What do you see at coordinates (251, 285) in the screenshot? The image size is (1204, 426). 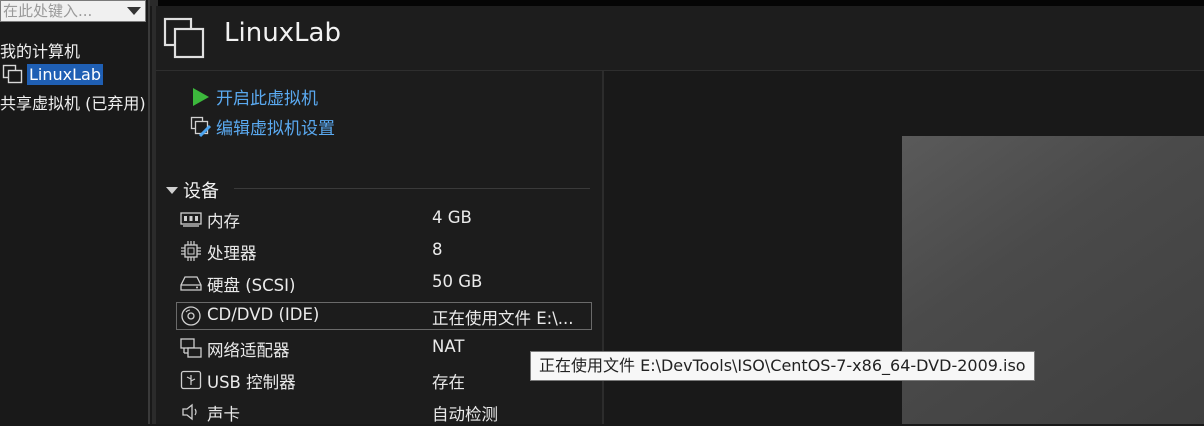 I see `device-name: 硬盘 (SCSI)` at bounding box center [251, 285].